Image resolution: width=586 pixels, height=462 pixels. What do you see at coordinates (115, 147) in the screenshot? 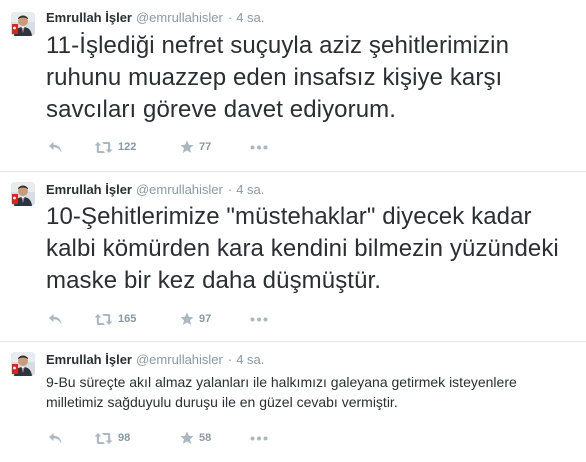
I see `retweet-button: 122` at bounding box center [115, 147].